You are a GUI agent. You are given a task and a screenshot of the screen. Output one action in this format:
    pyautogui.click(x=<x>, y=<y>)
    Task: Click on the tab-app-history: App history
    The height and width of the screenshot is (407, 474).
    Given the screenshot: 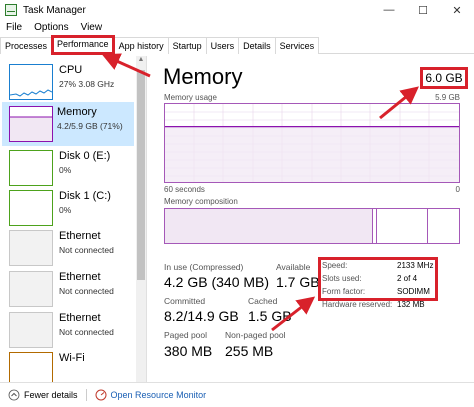 What is the action you would take?
    pyautogui.click(x=141, y=45)
    